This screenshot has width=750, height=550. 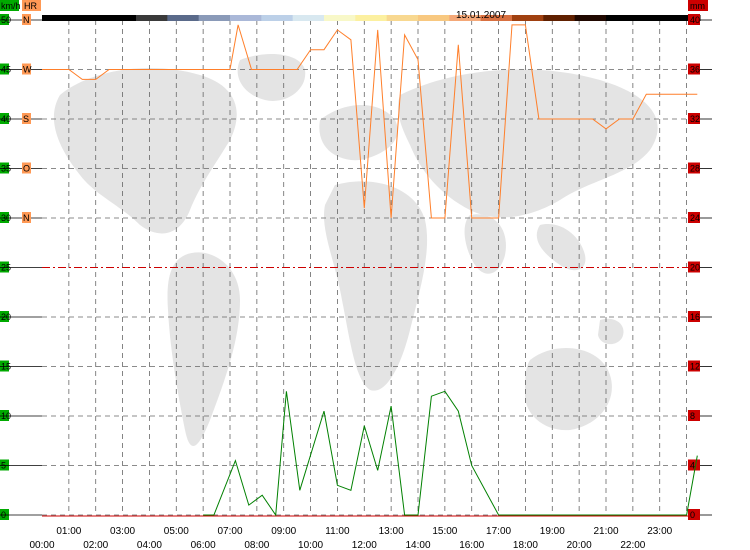 I want to click on unit-kmh: km/h, so click(x=11, y=6).